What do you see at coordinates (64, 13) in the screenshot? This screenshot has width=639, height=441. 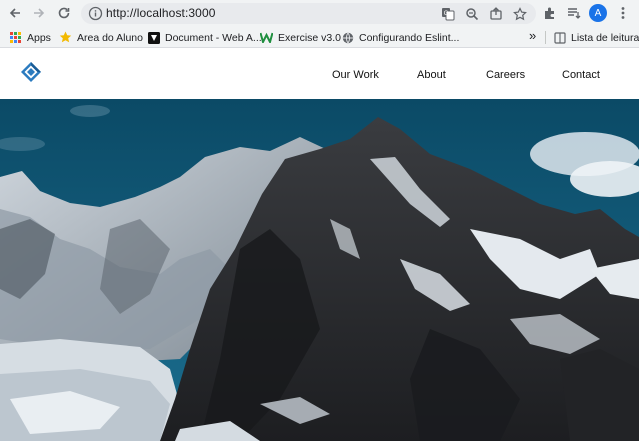 I see `reload-icon` at bounding box center [64, 13].